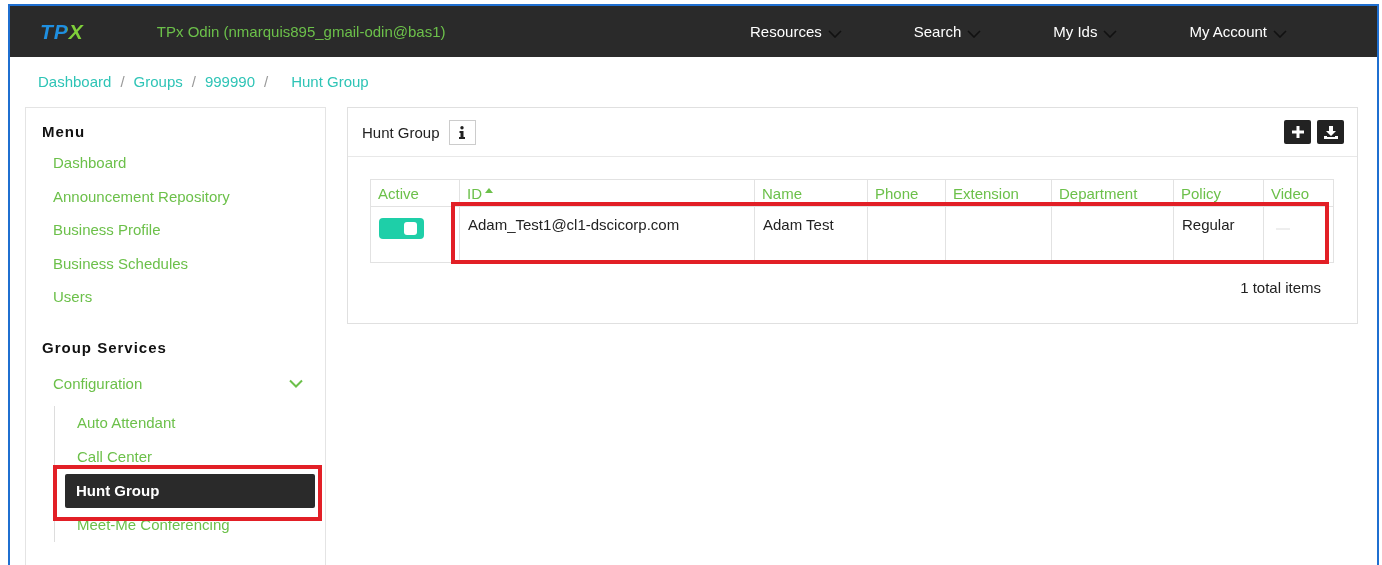 The image size is (1382, 565). Describe the element at coordinates (75, 90) in the screenshot. I see `breadcrumb-link: Dashboard` at that location.